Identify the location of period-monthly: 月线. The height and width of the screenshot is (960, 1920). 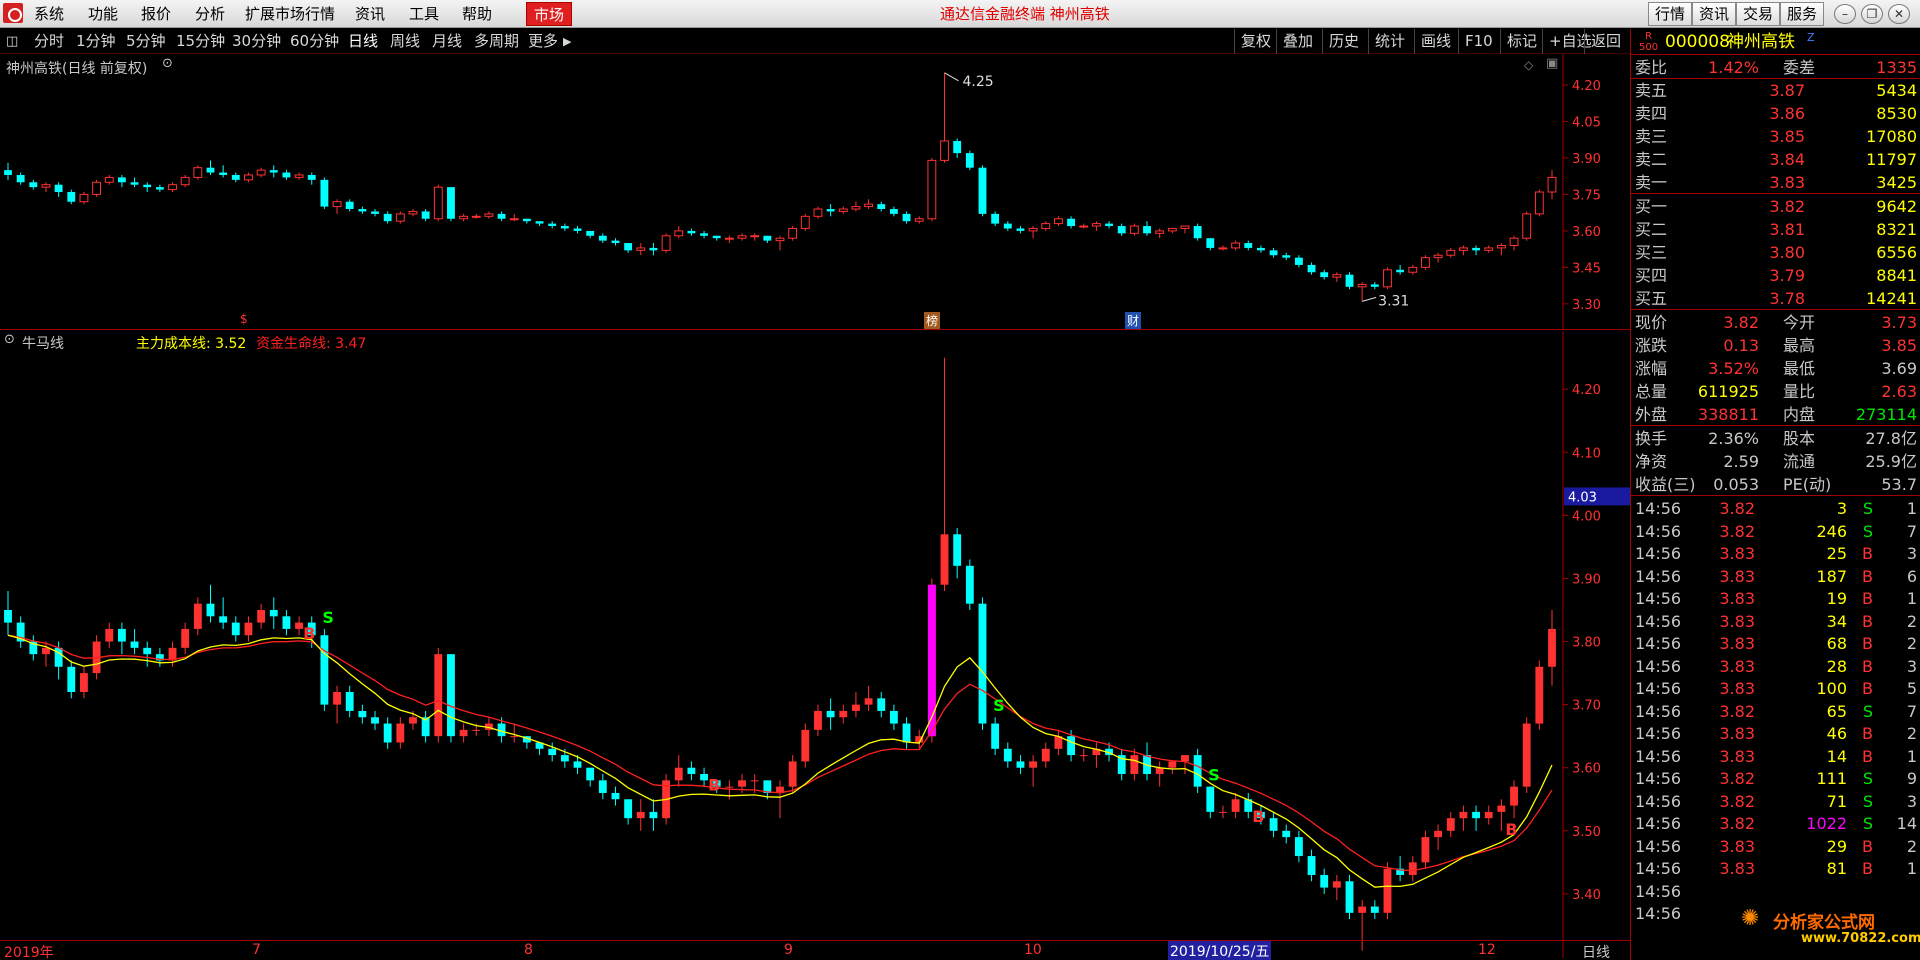
(447, 41).